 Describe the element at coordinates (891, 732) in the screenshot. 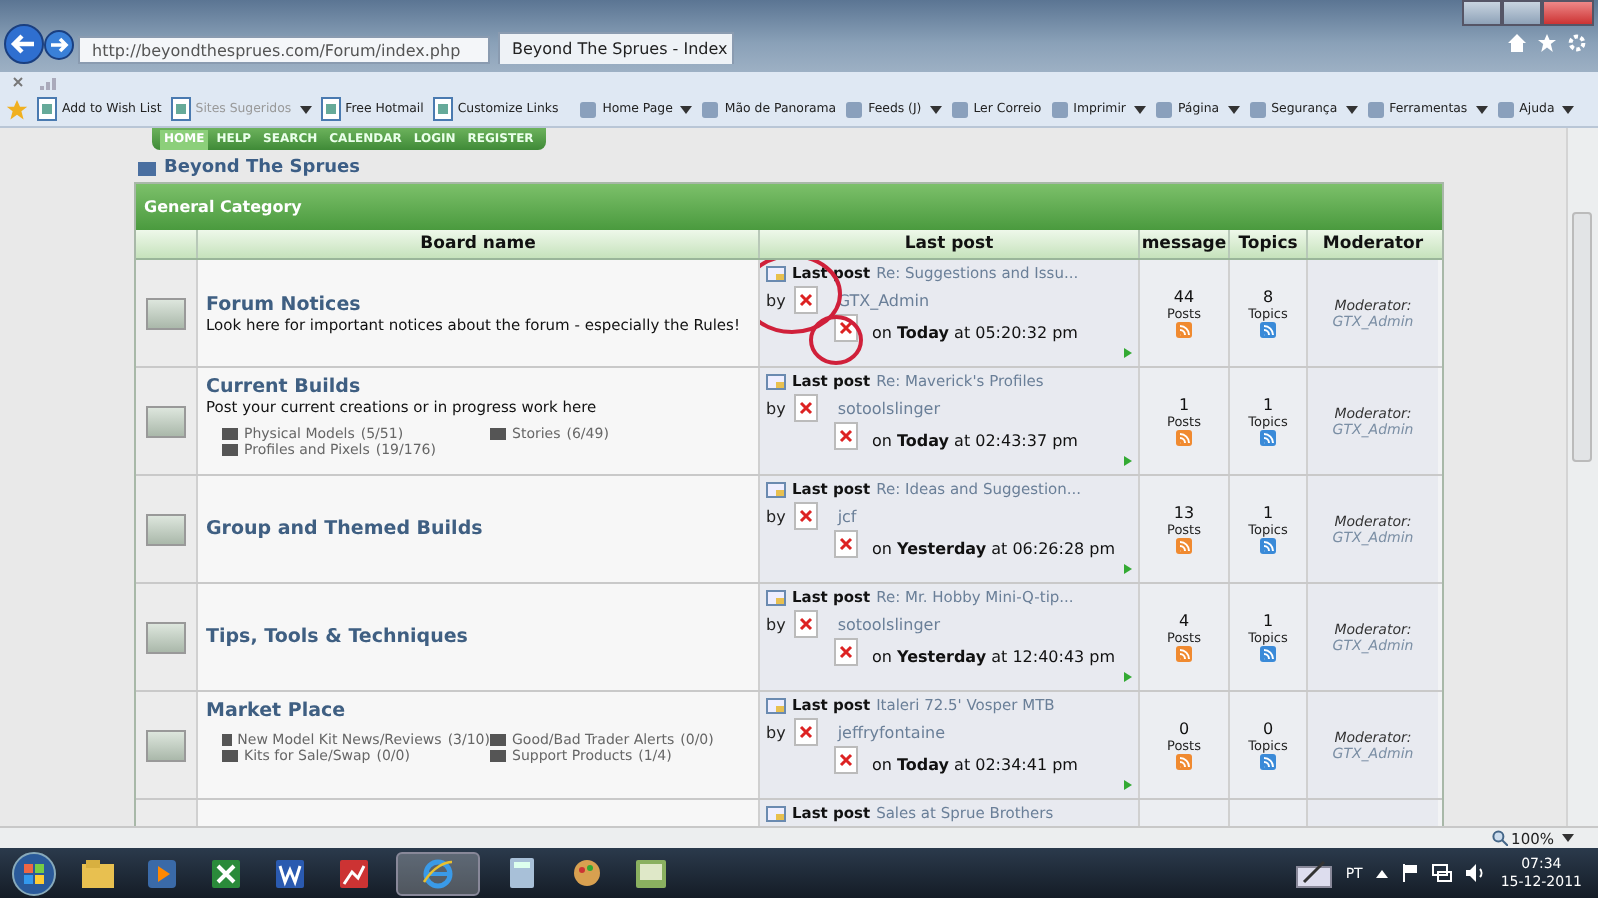

I see `username-link: jeffryfontaine` at that location.